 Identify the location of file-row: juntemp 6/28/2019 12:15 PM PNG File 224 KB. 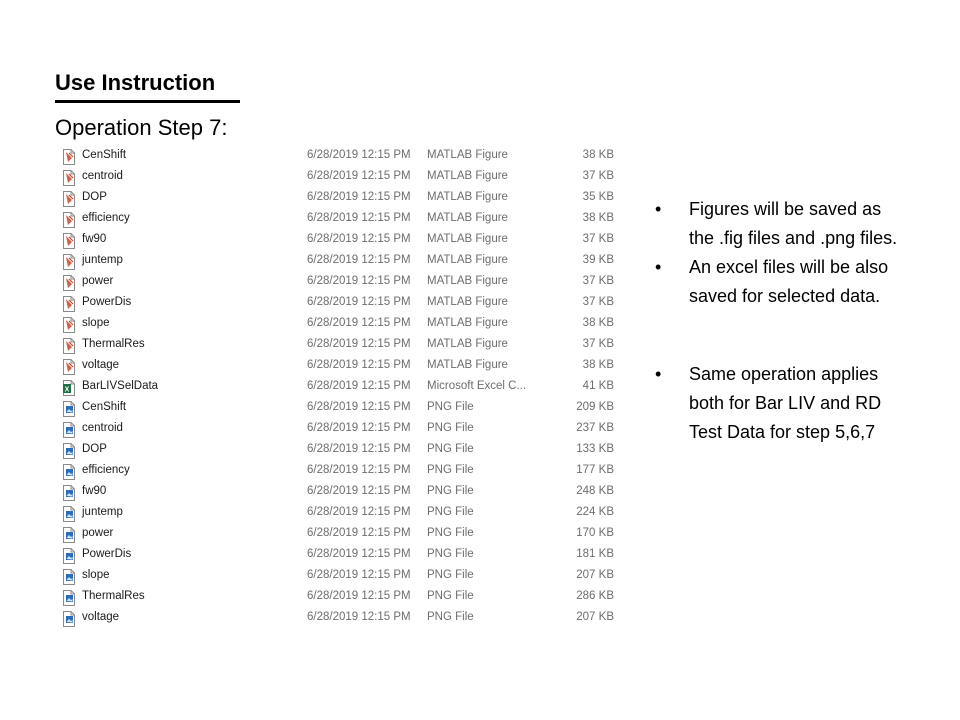
(342, 512).